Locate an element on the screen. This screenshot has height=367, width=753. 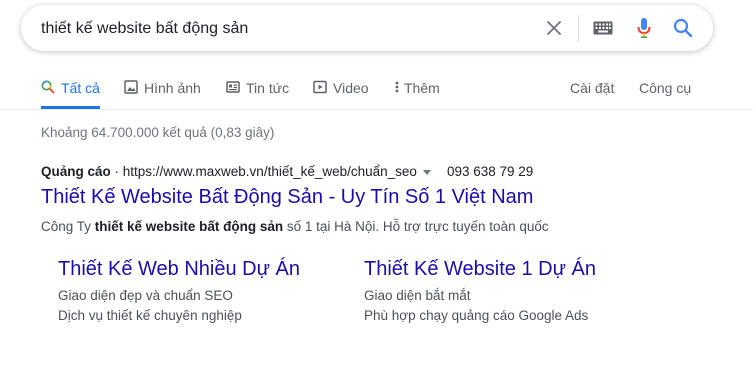
tools-label: Công cụ is located at coordinates (665, 88).